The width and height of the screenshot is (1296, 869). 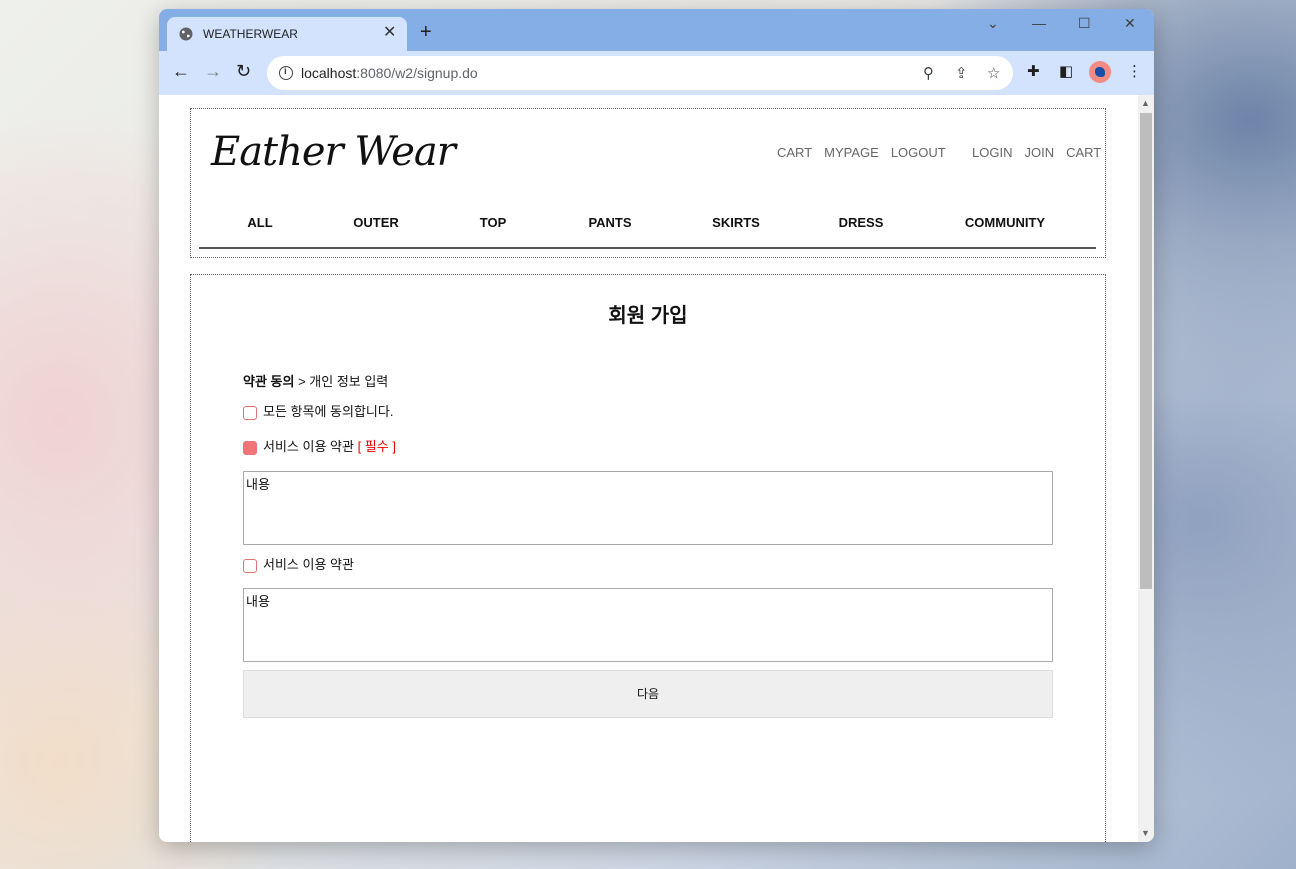 I want to click on term1-row: 서비스 이용 약관 [ 필수 ], so click(x=319, y=445).